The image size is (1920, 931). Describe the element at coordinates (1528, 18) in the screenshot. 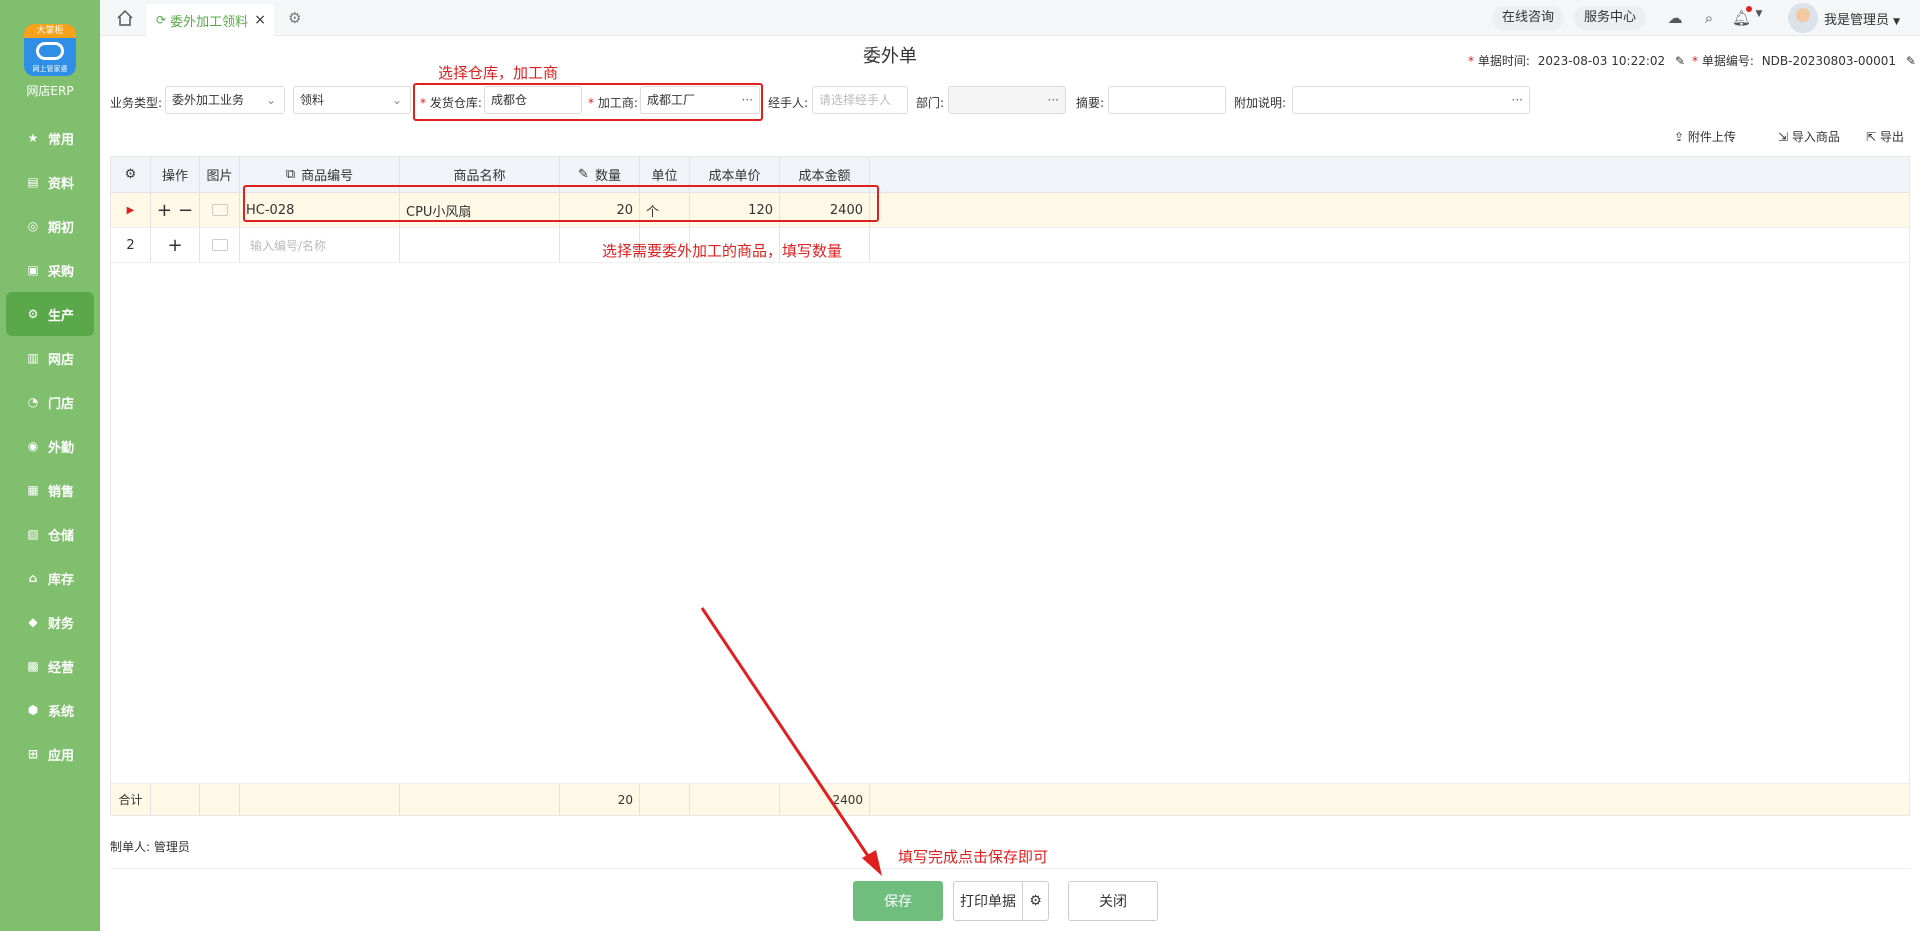

I see `online-consult-button: 在线咨询` at that location.